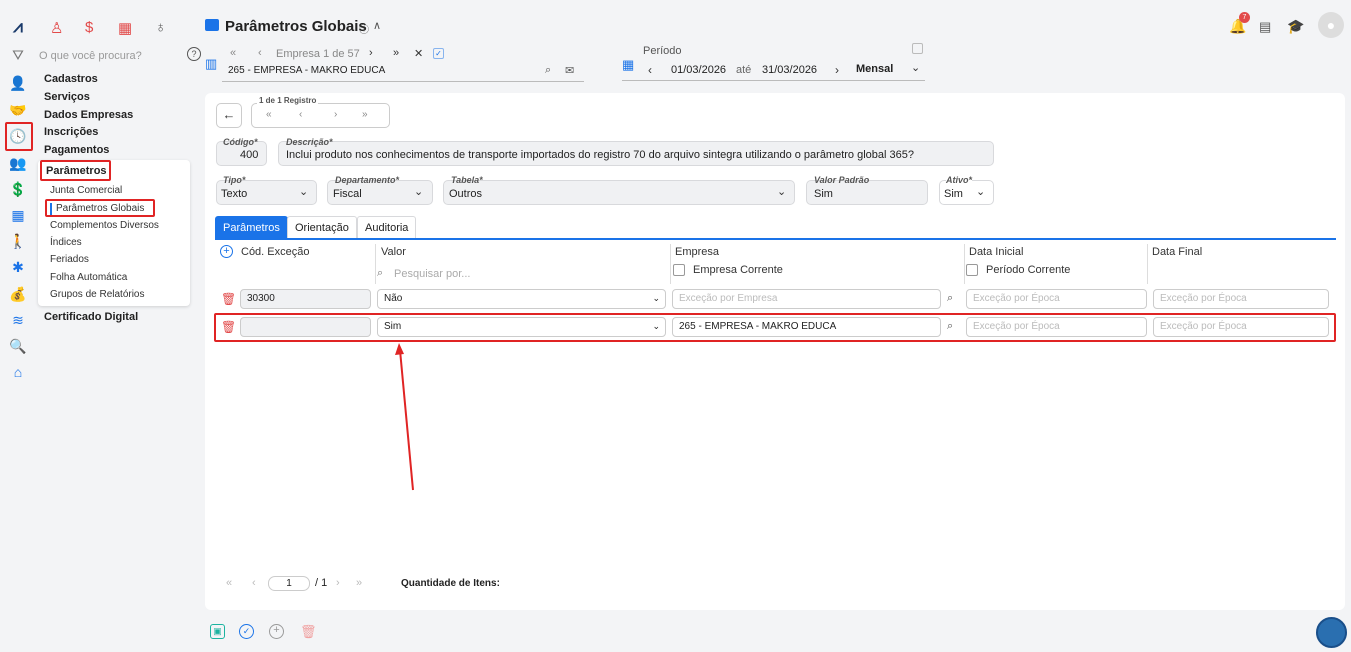 This screenshot has height=652, width=1351. What do you see at coordinates (66, 242) in the screenshot?
I see `sub-indices: Índices` at bounding box center [66, 242].